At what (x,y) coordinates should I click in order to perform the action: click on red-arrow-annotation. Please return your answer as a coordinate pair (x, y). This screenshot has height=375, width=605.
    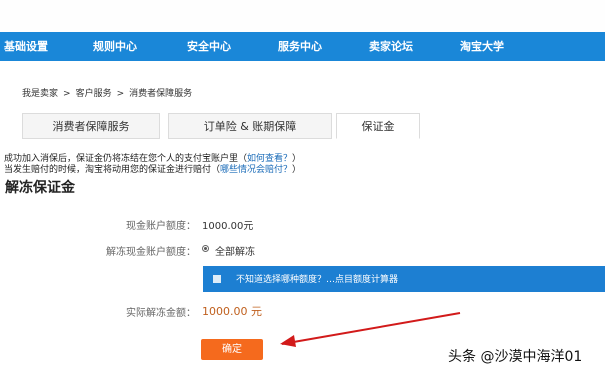
    Looking at the image, I should click on (370, 329).